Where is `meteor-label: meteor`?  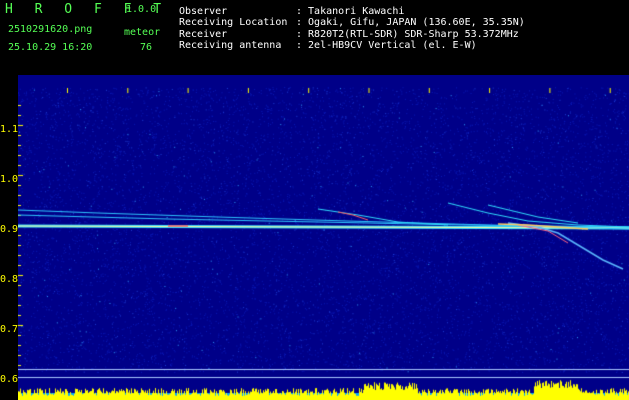 meteor-label: meteor is located at coordinates (142, 32).